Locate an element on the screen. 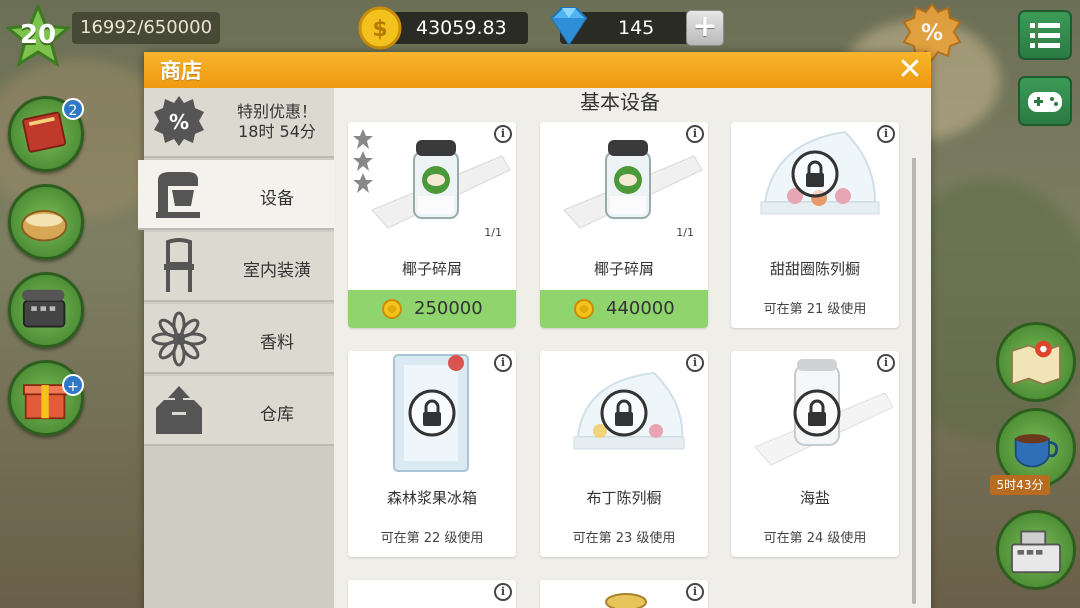 This screenshot has width=1080, height=608. cash-register-icon is located at coordinates (1036, 552).